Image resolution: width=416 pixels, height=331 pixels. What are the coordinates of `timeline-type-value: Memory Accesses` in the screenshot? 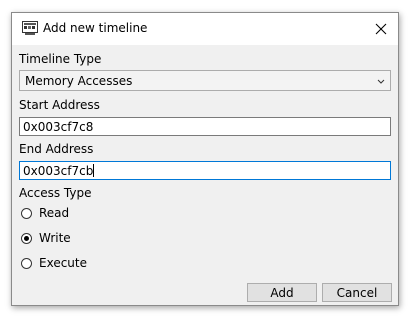 It's located at (79, 81).